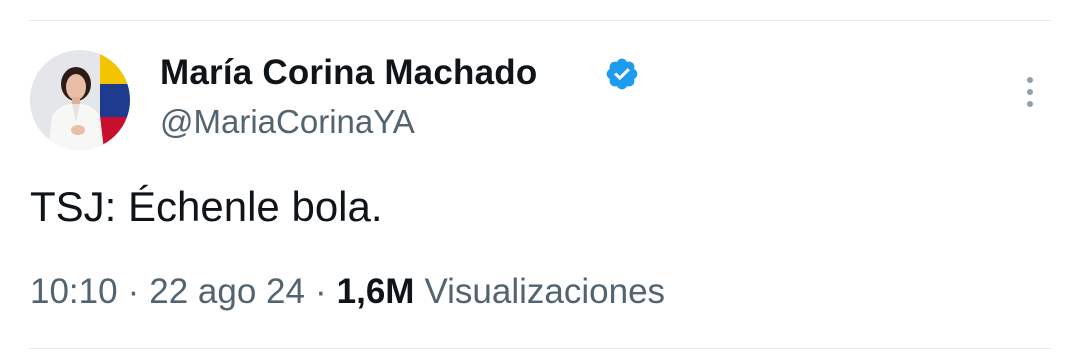 This screenshot has height=359, width=1080. I want to click on profile-photo, so click(80, 100).